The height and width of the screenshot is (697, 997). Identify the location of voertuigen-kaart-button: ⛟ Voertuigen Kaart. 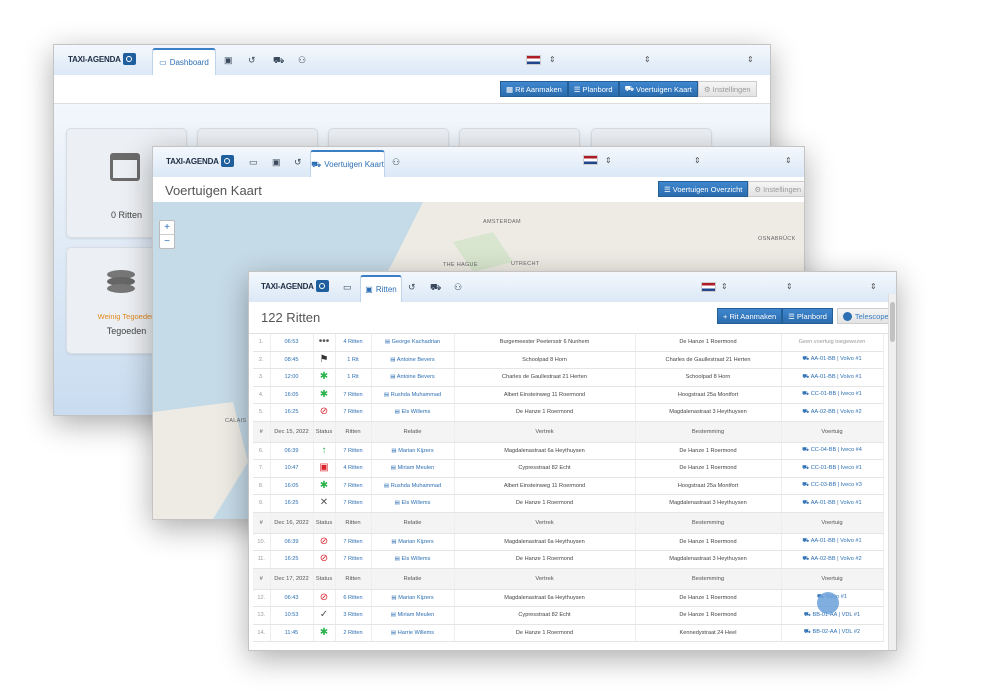
(658, 89).